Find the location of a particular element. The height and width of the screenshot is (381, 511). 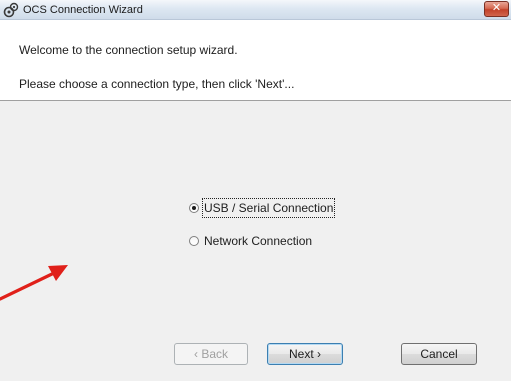

connection-gear-icon is located at coordinates (11, 10).